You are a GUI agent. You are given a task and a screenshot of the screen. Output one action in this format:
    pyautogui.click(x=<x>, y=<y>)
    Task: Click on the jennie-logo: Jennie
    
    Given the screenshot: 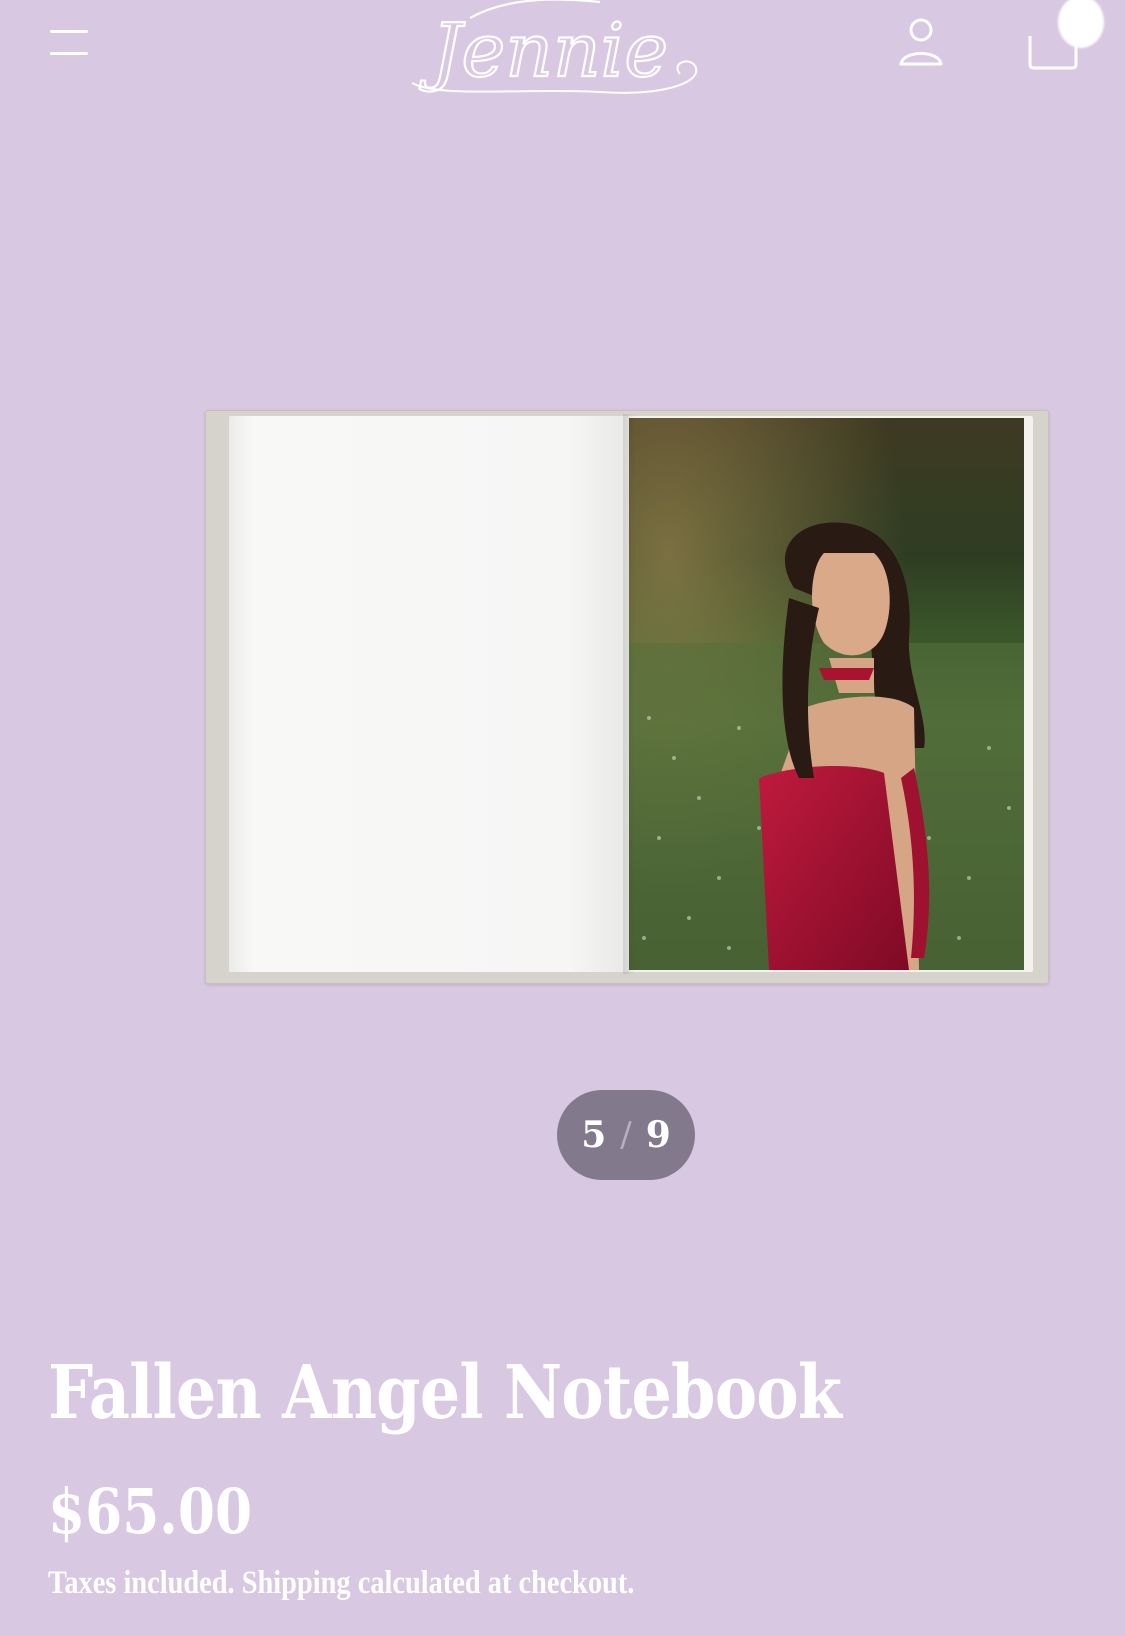 What is the action you would take?
    pyautogui.click(x=565, y=54)
    